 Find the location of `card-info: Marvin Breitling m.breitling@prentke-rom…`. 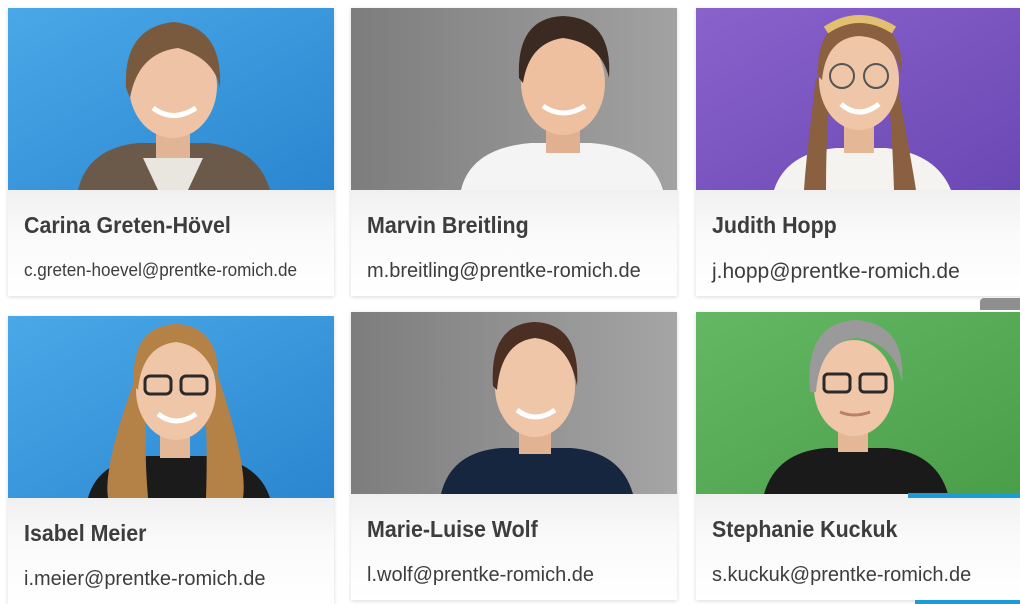

card-info: Marvin Breitling m.breitling@prentke-rom… is located at coordinates (514, 243).